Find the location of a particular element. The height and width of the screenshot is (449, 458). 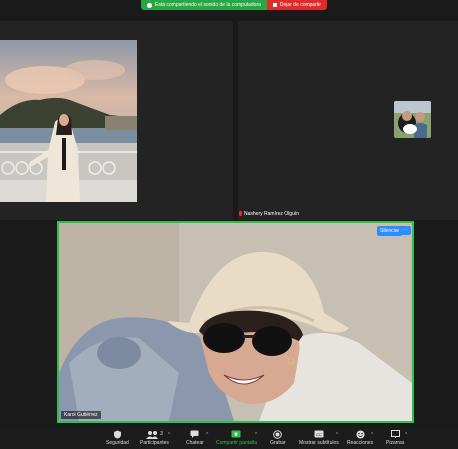

participant-name-tag: Karol Gutiérrez is located at coordinates (81, 415).